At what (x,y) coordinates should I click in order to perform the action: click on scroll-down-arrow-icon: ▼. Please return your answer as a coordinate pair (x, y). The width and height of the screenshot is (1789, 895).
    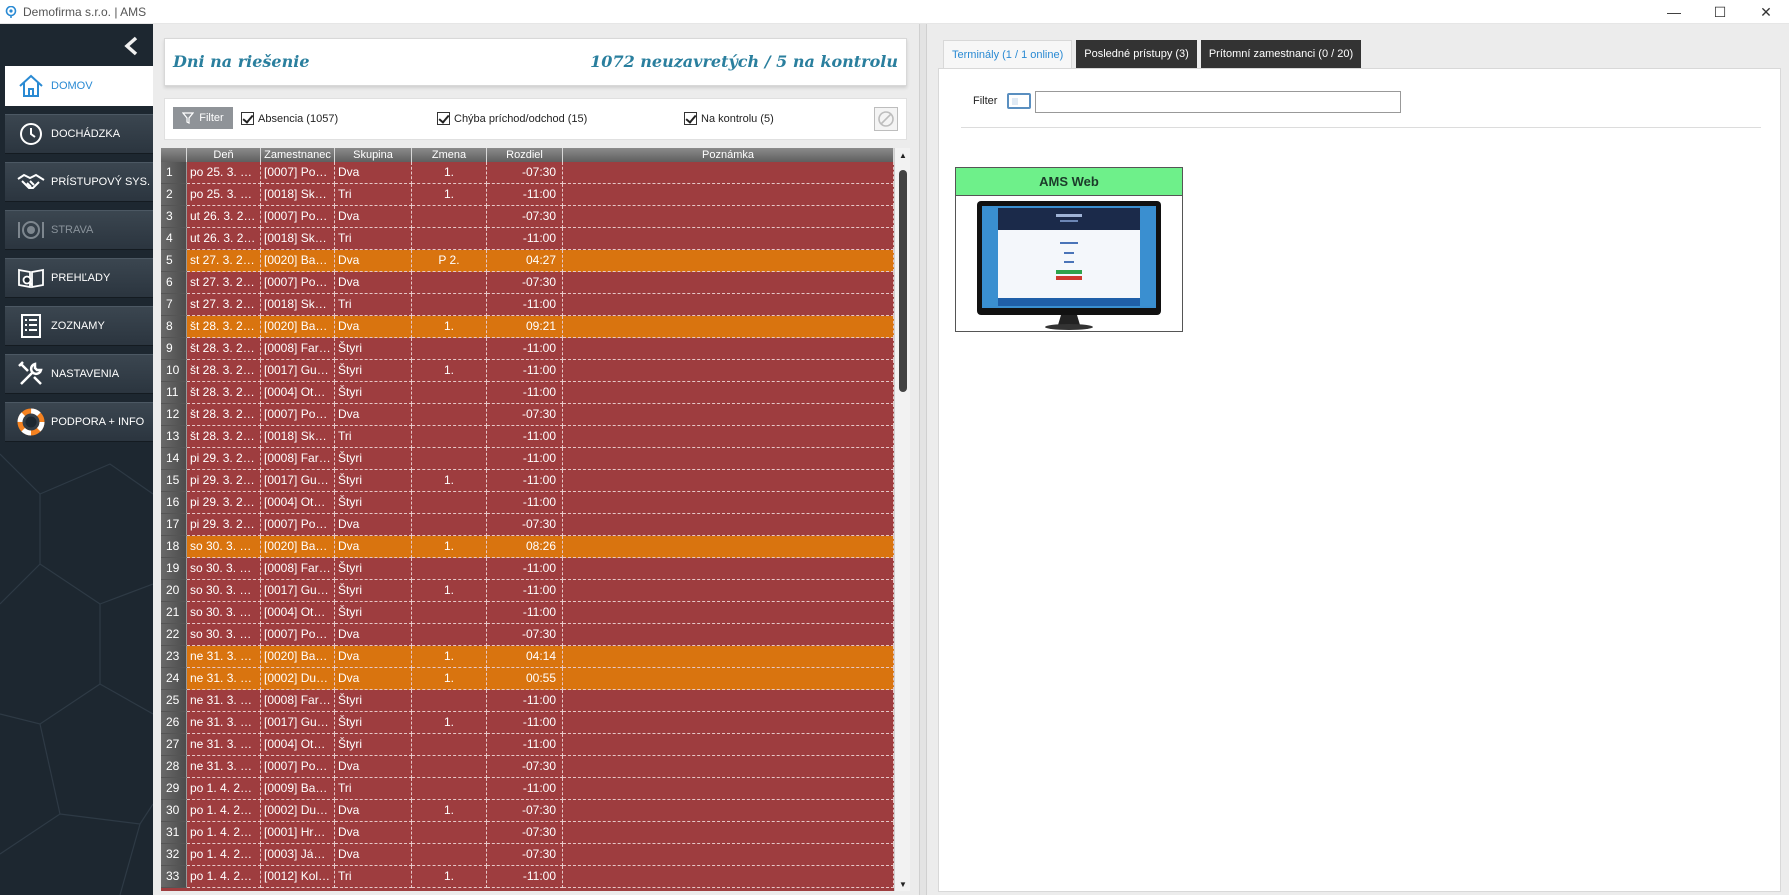
    Looking at the image, I should click on (902, 884).